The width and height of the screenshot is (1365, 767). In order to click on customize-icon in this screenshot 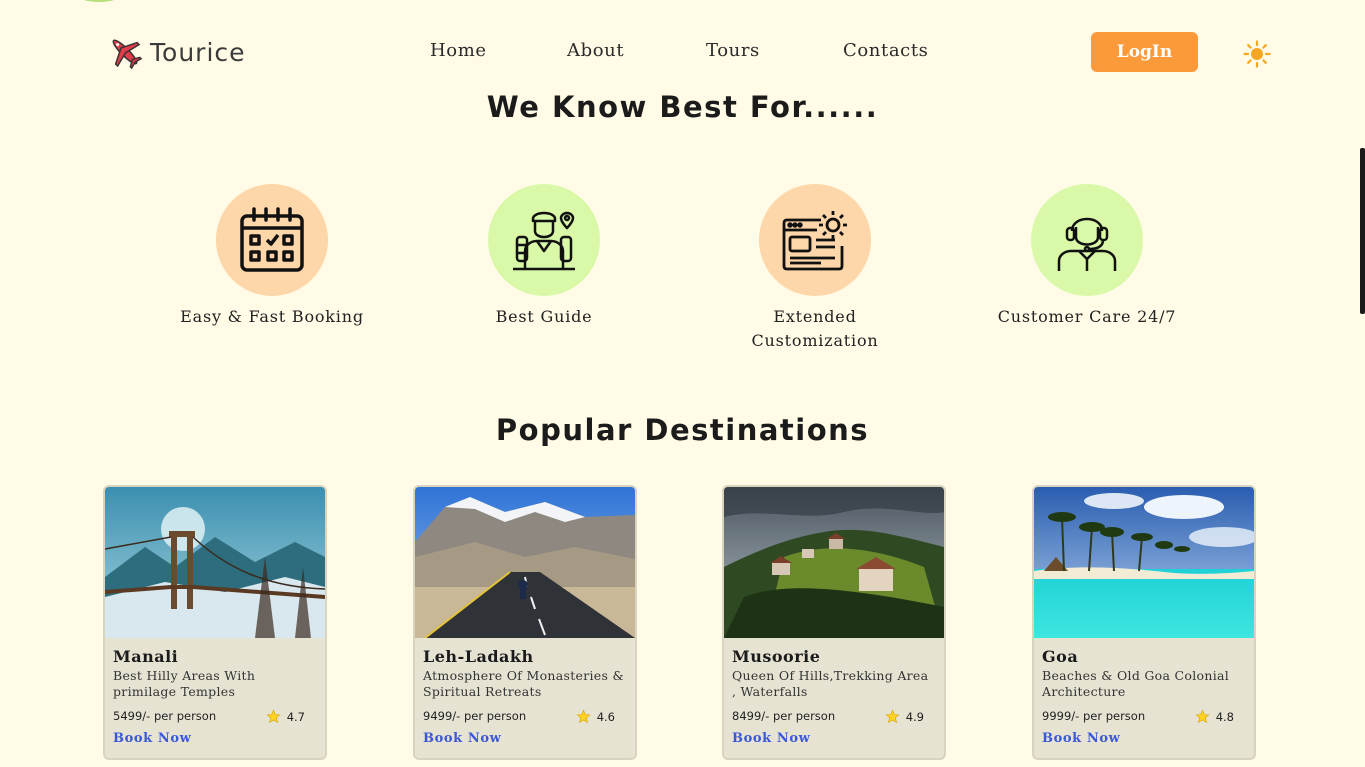, I will do `click(814, 241)`.